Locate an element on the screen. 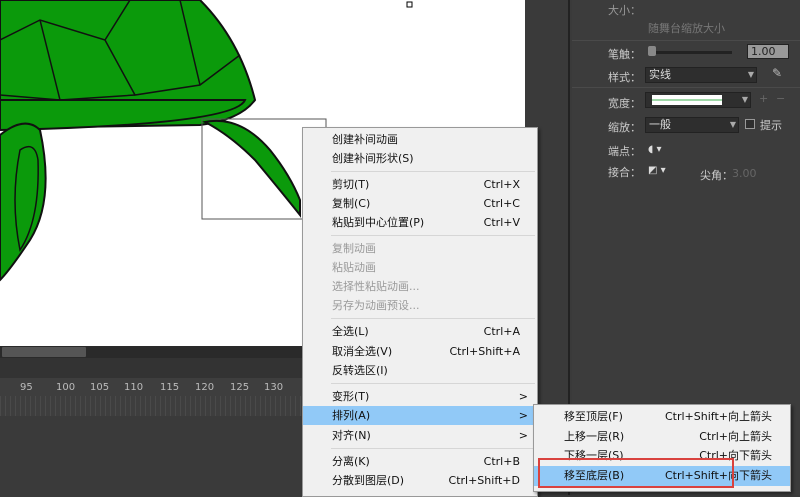 The image size is (800, 497). menu-item-cut: 剪切(T) Ctrl+X is located at coordinates (420, 184).